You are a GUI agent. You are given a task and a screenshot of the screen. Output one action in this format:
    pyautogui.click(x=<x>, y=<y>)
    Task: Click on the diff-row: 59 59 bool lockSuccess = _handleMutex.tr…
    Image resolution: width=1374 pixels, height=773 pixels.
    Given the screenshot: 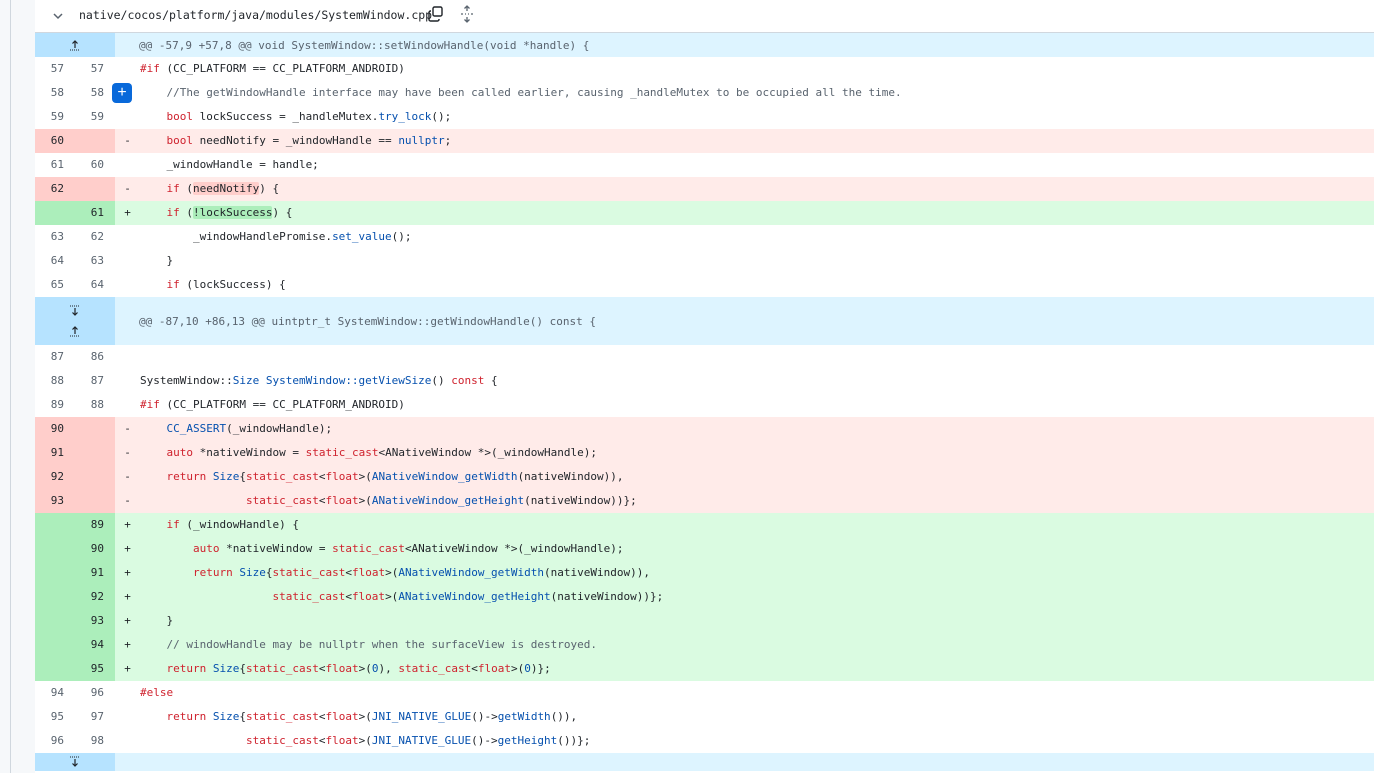 What is the action you would take?
    pyautogui.click(x=704, y=117)
    